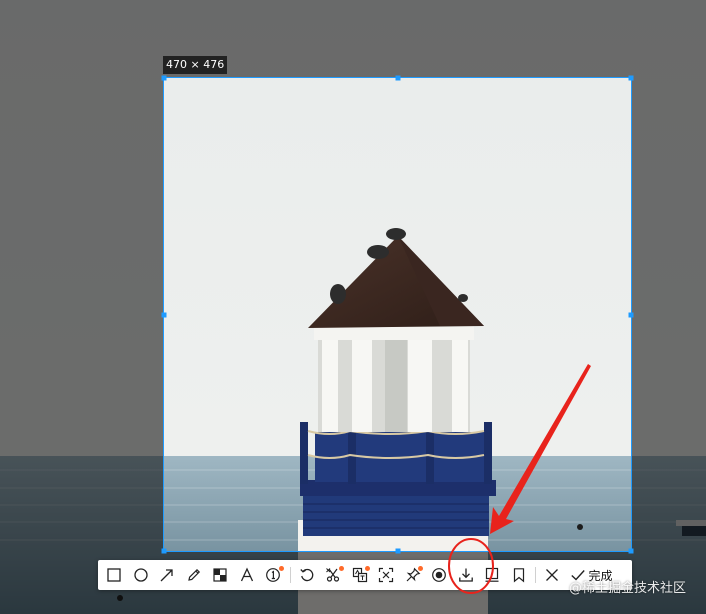 This screenshot has width=706, height=614. I want to click on mosaic-icon, so click(220, 575).